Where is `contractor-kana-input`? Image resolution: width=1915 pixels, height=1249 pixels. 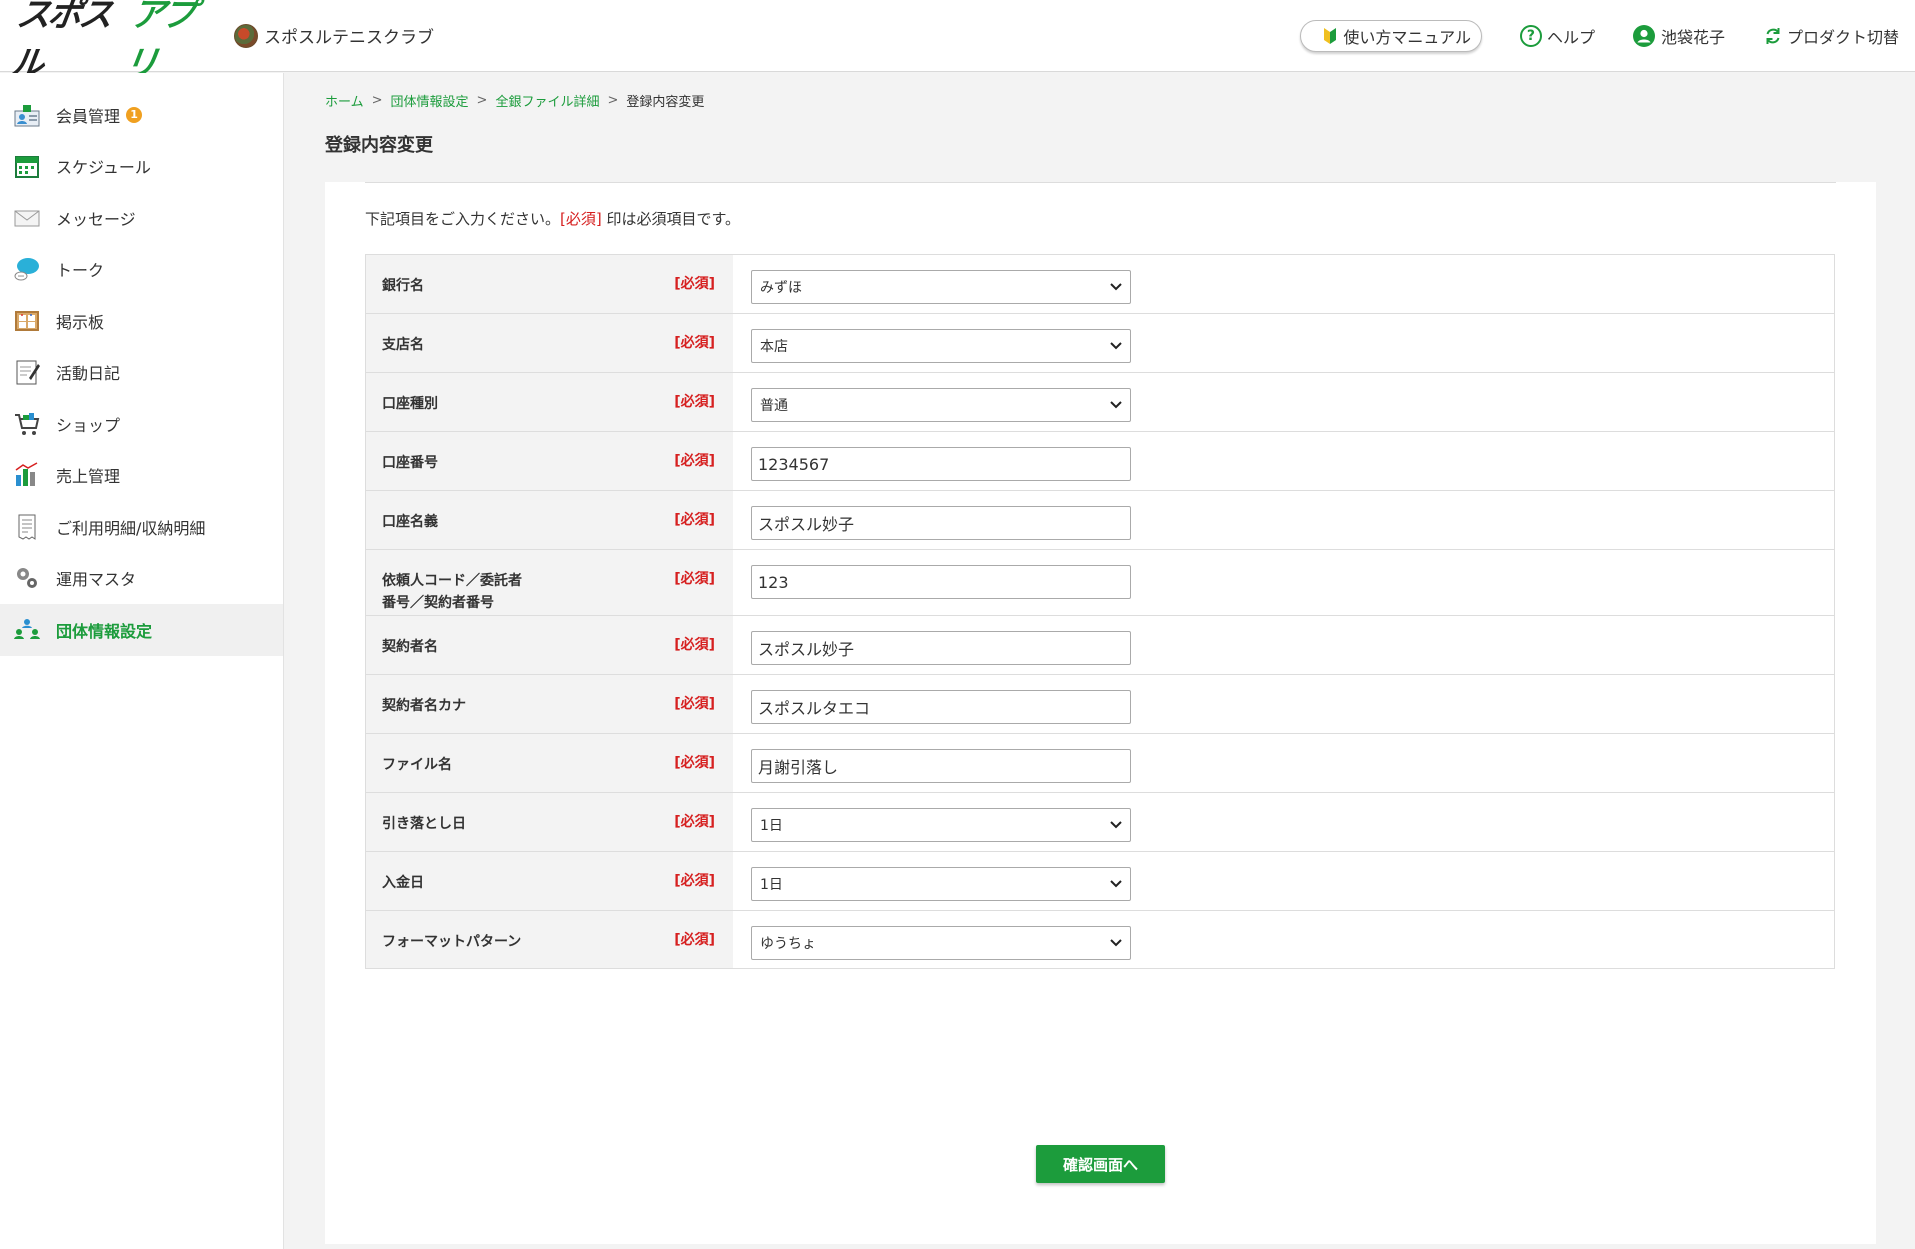
contractor-kana-input is located at coordinates (941, 707).